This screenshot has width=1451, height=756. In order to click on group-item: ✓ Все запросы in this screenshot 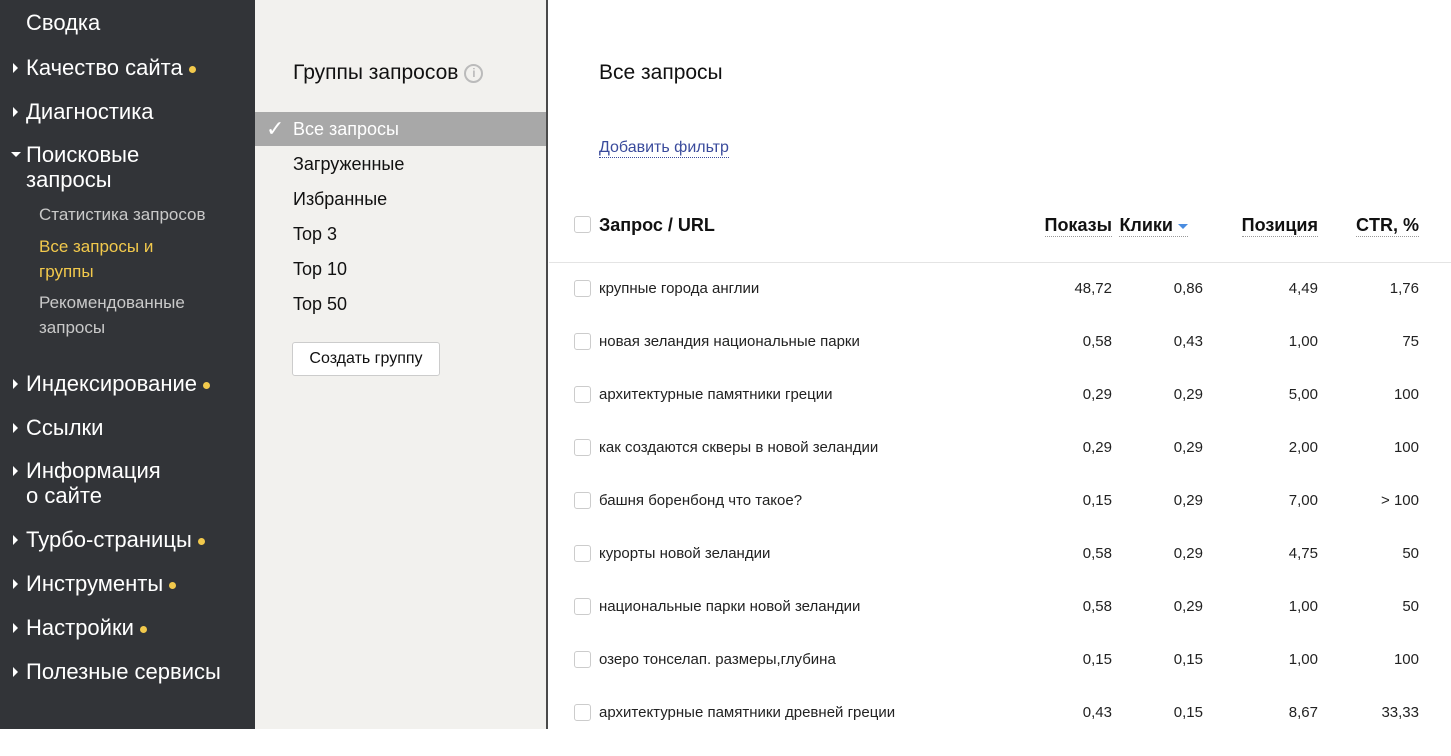, I will do `click(400, 129)`.